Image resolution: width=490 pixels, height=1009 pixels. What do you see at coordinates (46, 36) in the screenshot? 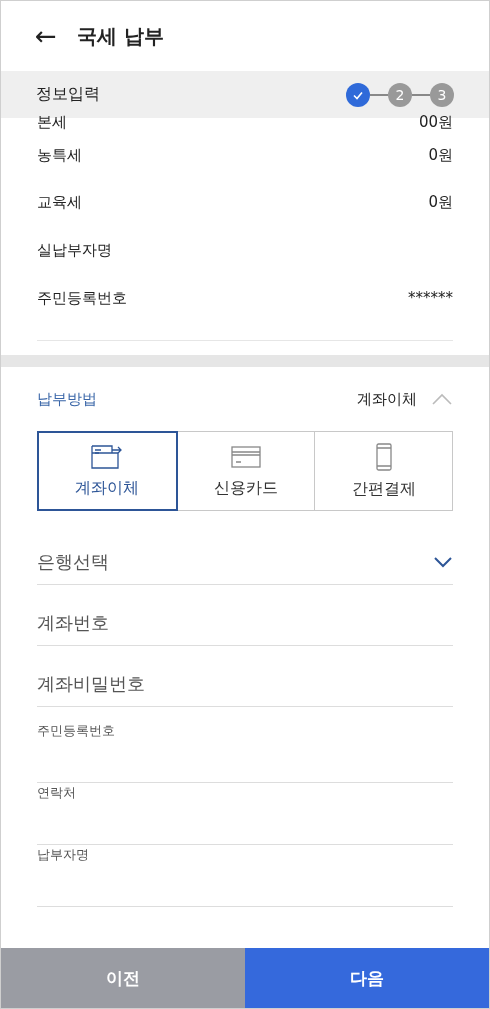
I see `back-button: ←` at bounding box center [46, 36].